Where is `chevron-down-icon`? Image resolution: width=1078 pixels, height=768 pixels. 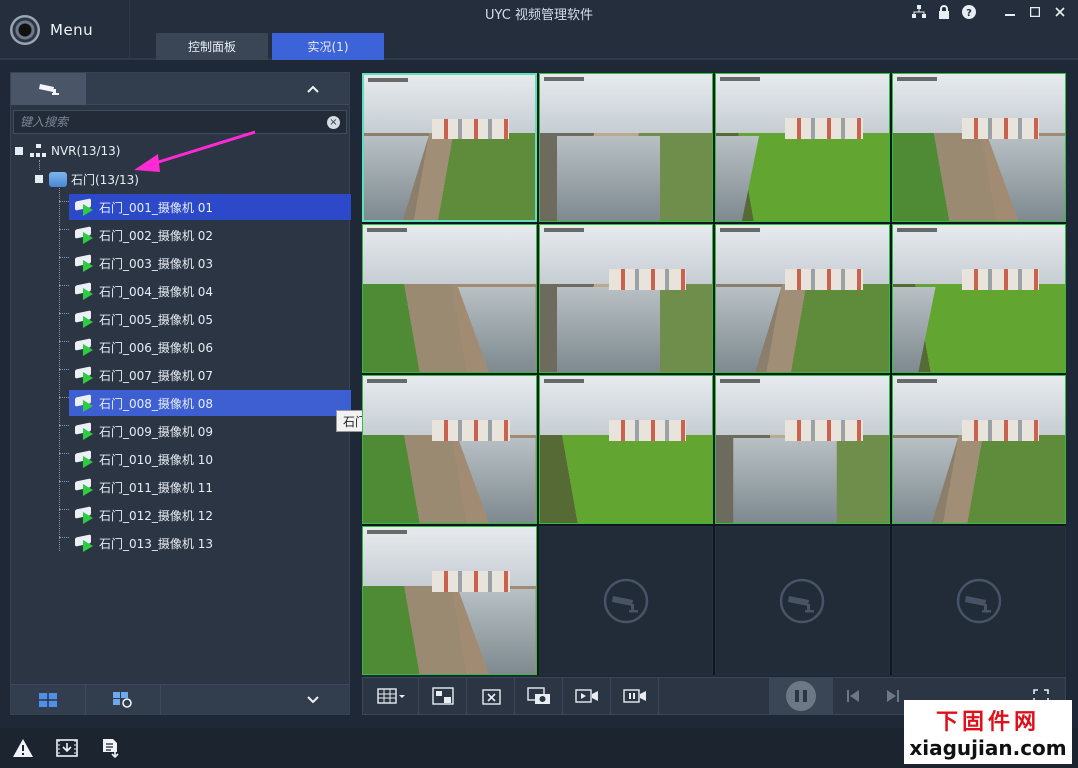 chevron-down-icon is located at coordinates (313, 699).